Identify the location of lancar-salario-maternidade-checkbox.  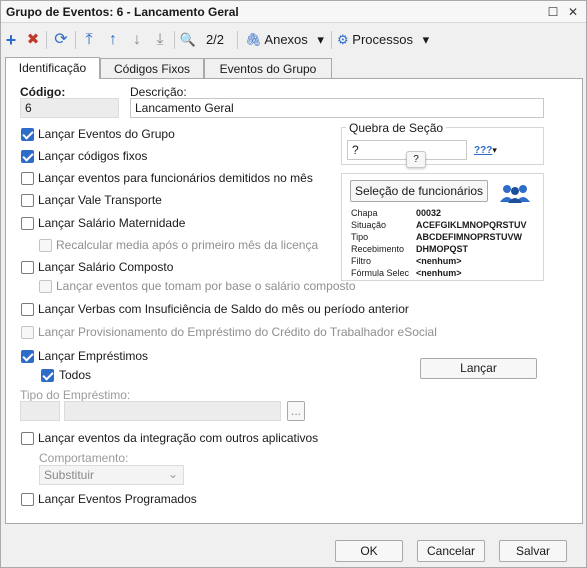
(27, 223).